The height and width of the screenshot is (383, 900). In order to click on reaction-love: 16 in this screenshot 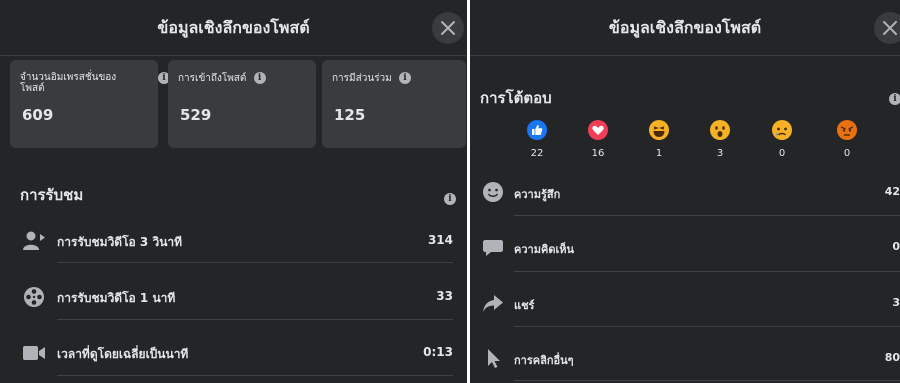, I will do `click(598, 139)`.